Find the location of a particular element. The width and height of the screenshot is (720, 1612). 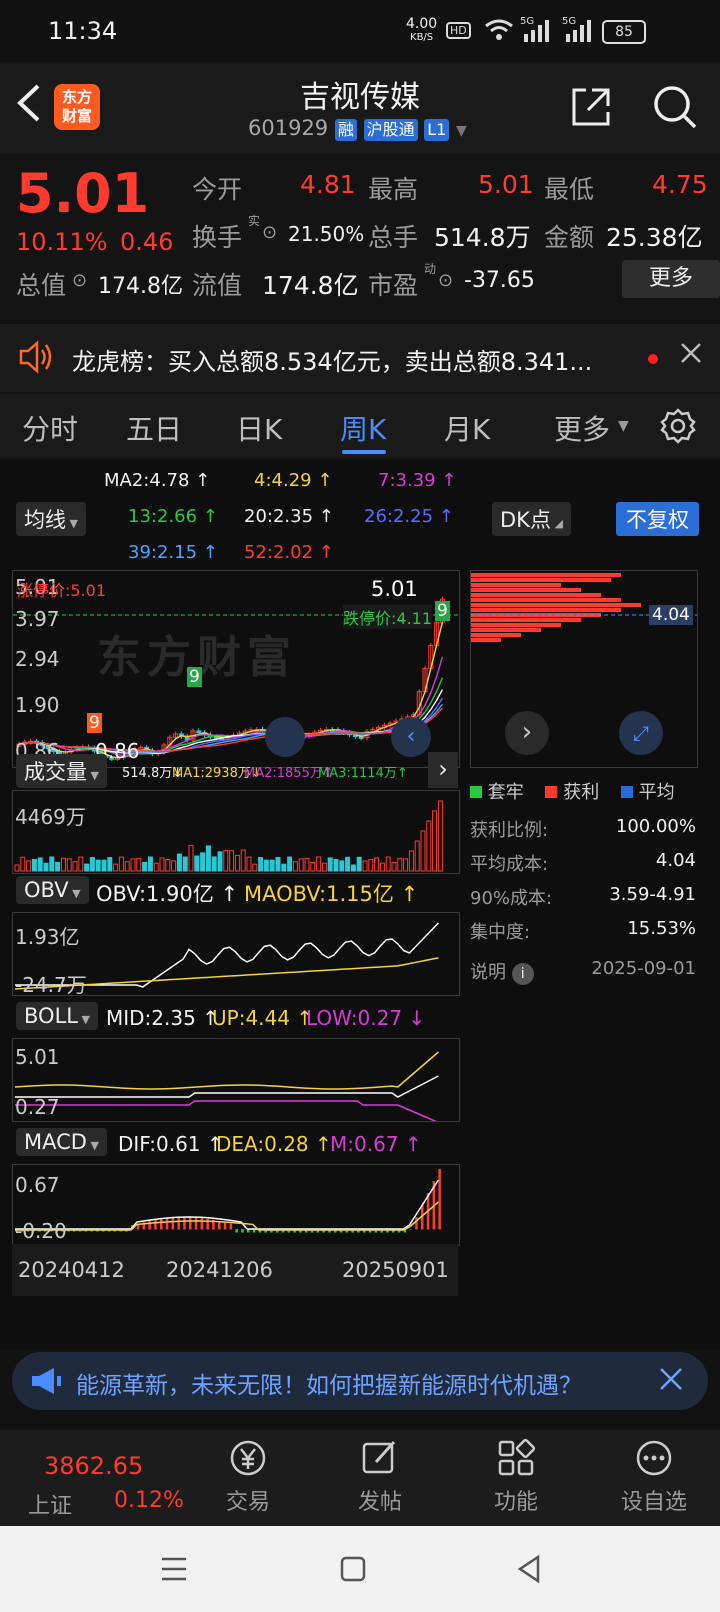

dk-dropdown: DK点 ◢ is located at coordinates (531, 519).